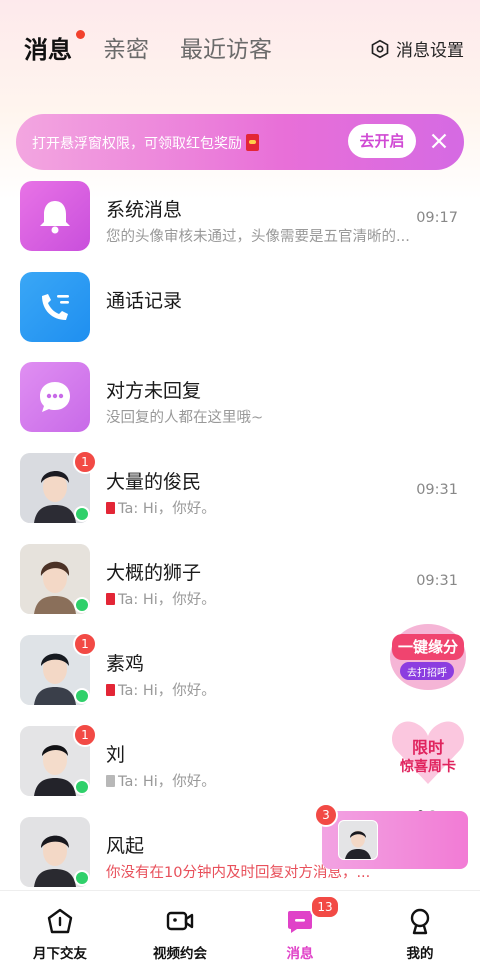  Describe the element at coordinates (427, 647) in the screenshot. I see `promo1-title: 一键缘分` at that location.